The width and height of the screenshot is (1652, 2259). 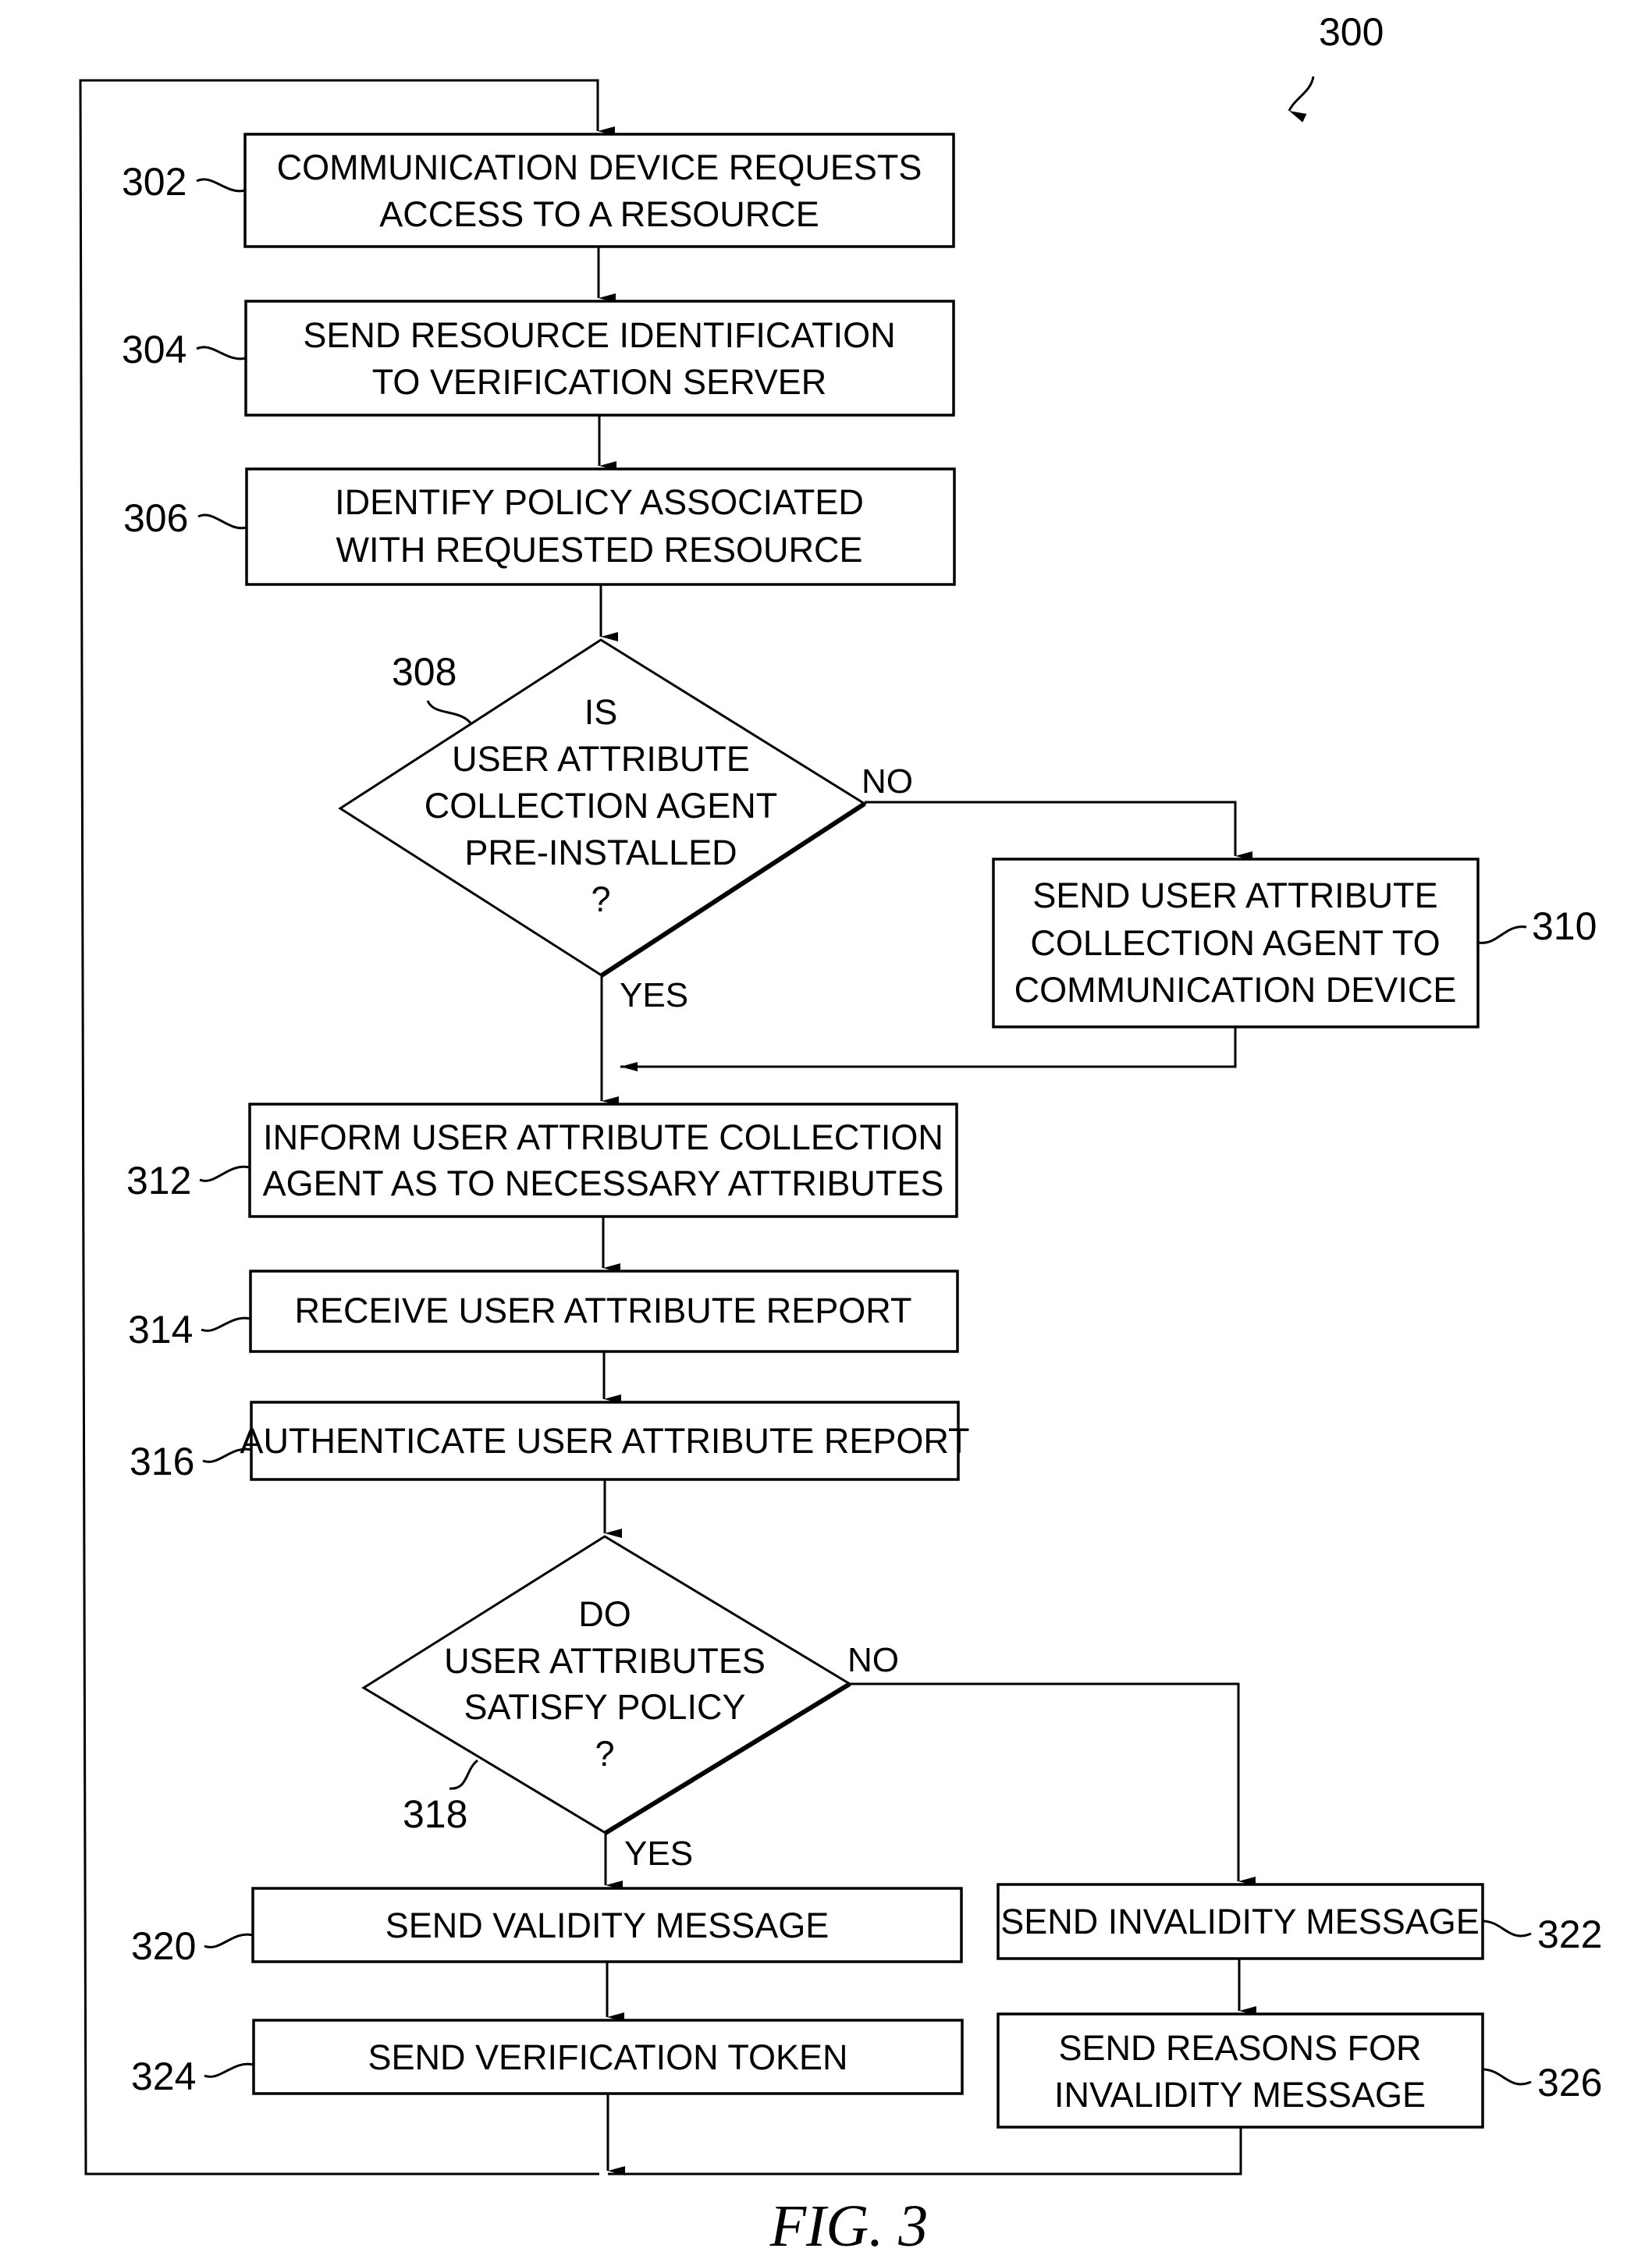 What do you see at coordinates (225, 1173) in the screenshot?
I see `step-312-leader` at bounding box center [225, 1173].